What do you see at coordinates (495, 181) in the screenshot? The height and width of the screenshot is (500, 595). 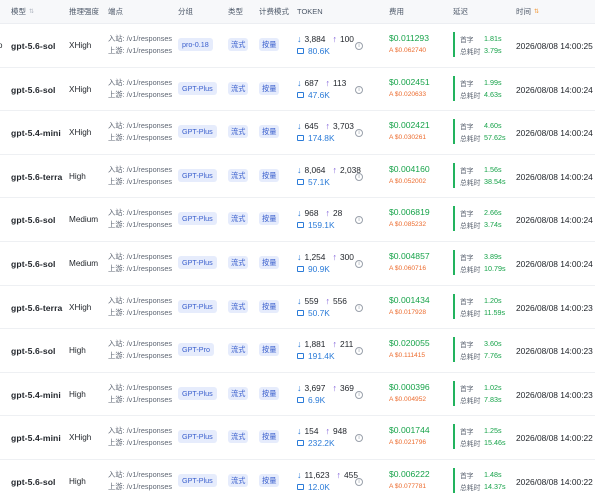 I see `total-time: 38.54s` at bounding box center [495, 181].